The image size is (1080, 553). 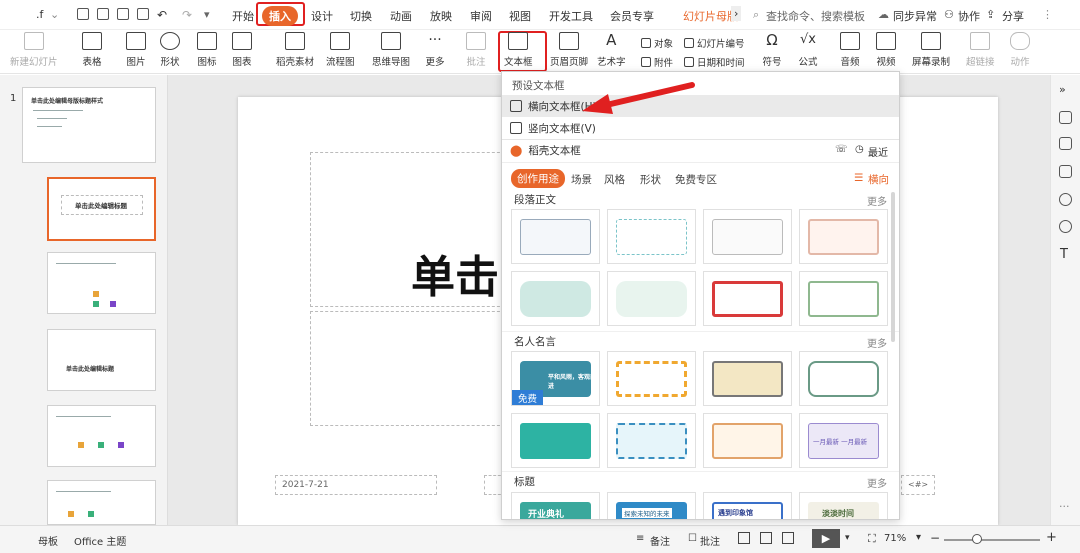 What do you see at coordinates (410, 368) in the screenshot?
I see `subtitle-placeholder` at bounding box center [410, 368].